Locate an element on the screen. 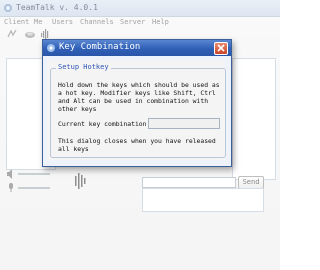  close-button is located at coordinates (221, 48).